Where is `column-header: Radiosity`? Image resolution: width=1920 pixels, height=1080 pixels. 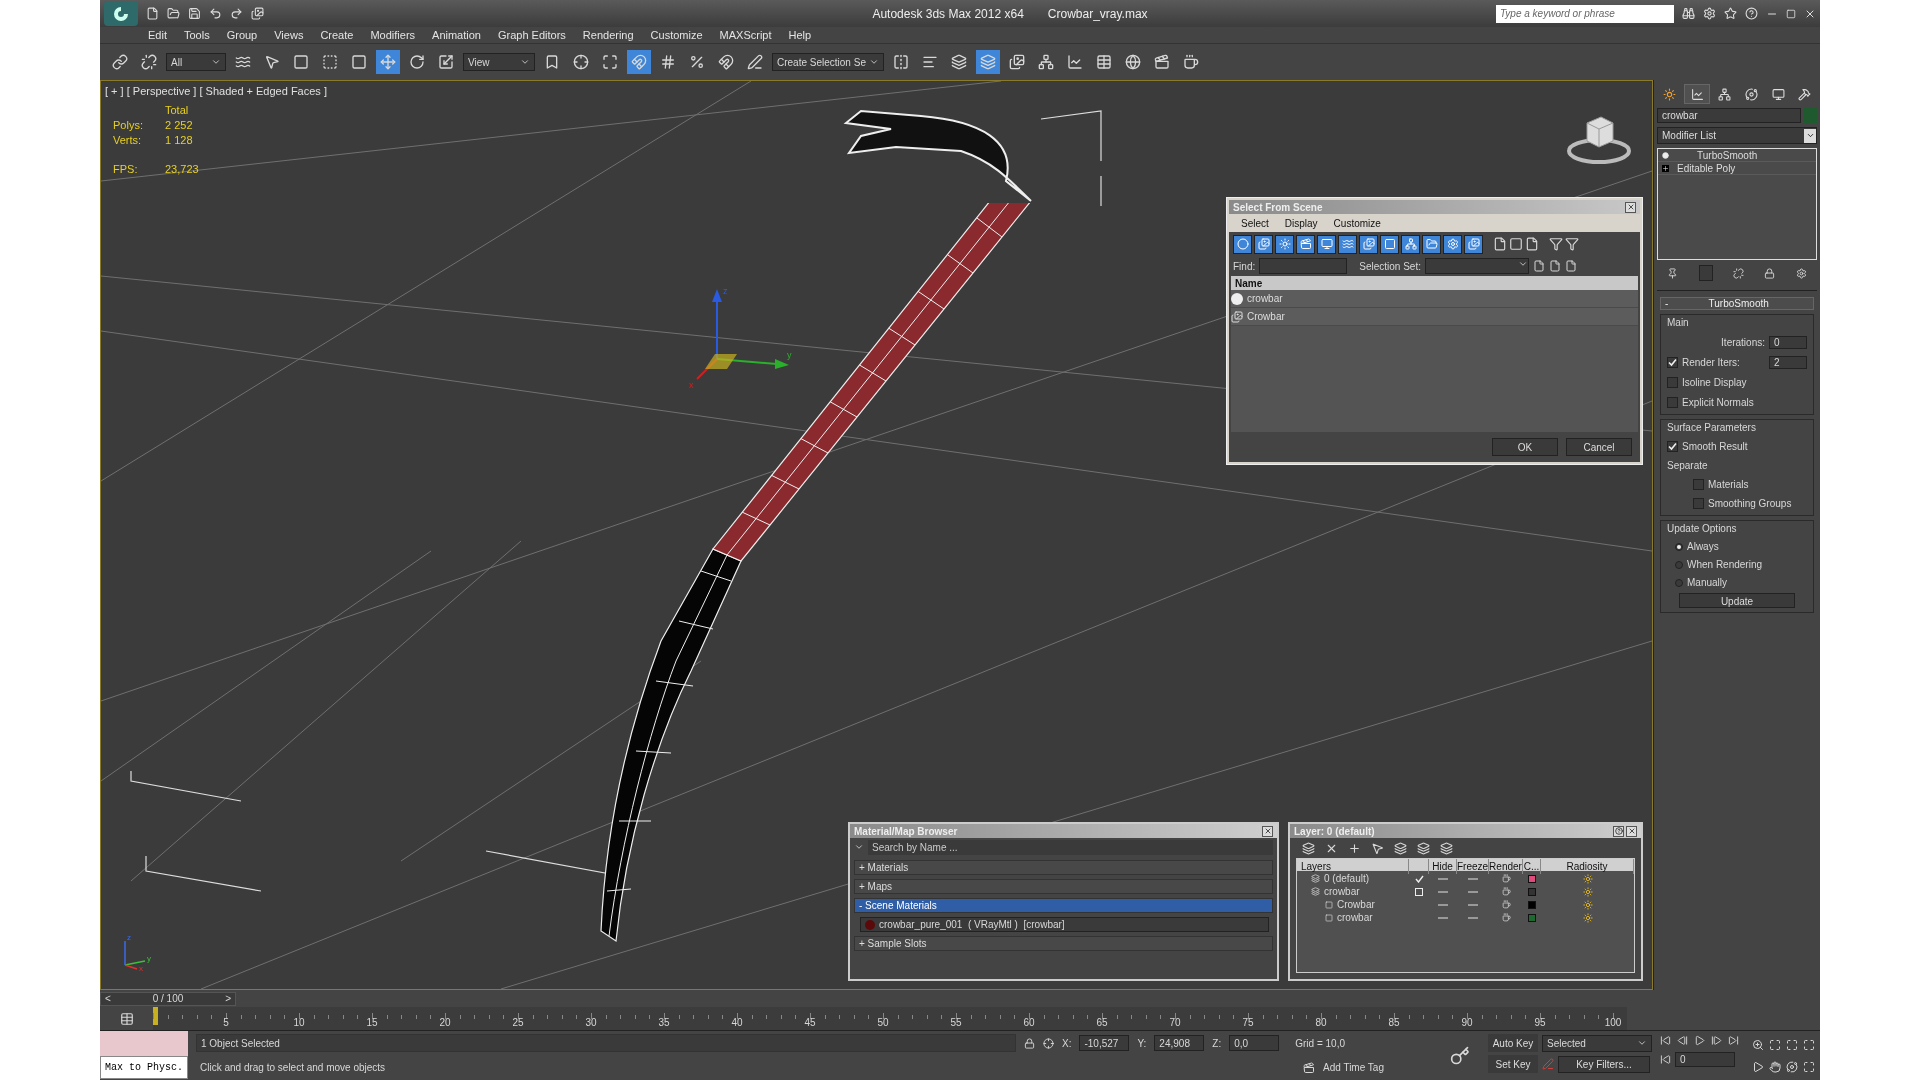 column-header: Radiosity is located at coordinates (1587, 866).